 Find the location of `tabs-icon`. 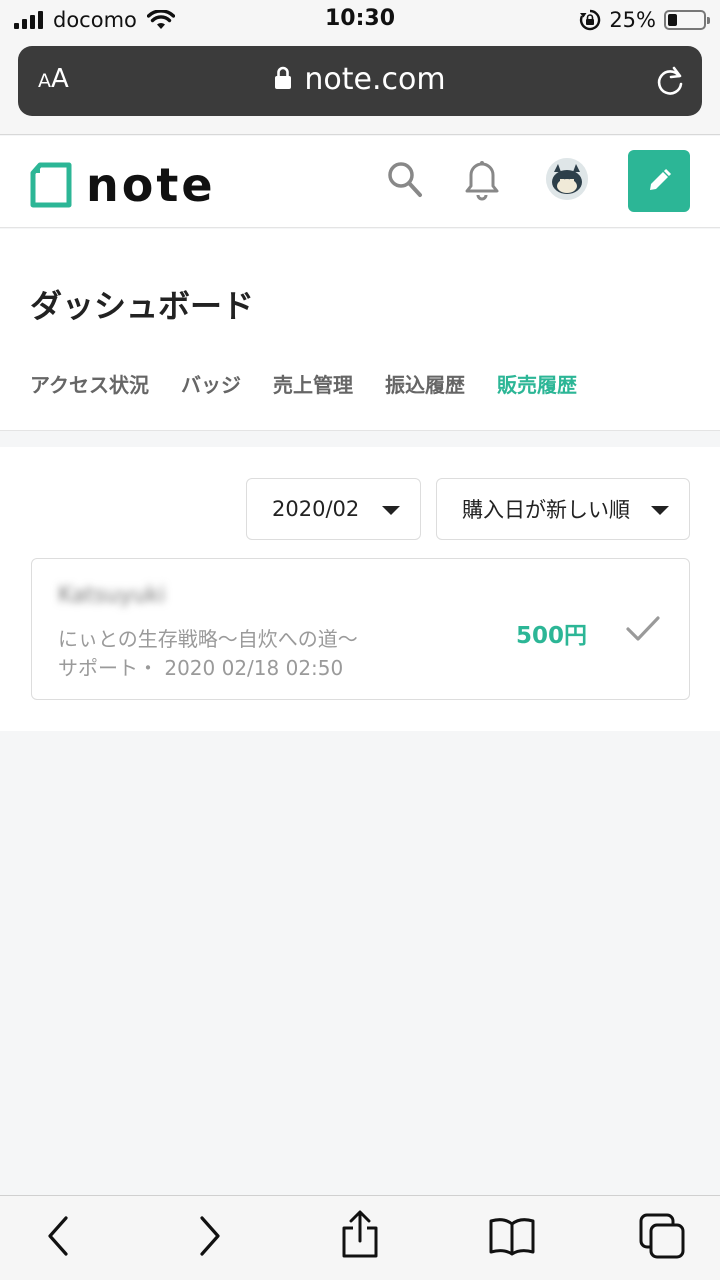

tabs-icon is located at coordinates (662, 1236).